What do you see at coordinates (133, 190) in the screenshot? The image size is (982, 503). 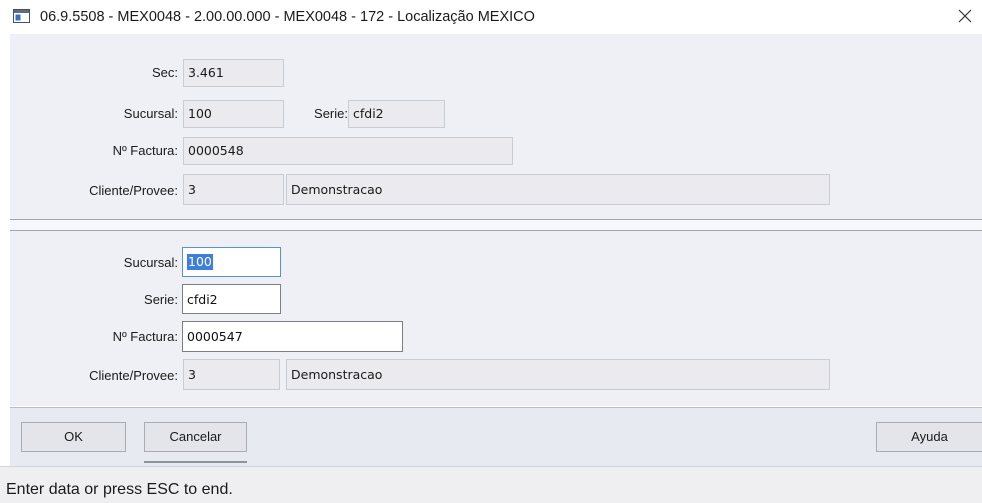 I see `cliente-label: Cliente/Provee:` at bounding box center [133, 190].